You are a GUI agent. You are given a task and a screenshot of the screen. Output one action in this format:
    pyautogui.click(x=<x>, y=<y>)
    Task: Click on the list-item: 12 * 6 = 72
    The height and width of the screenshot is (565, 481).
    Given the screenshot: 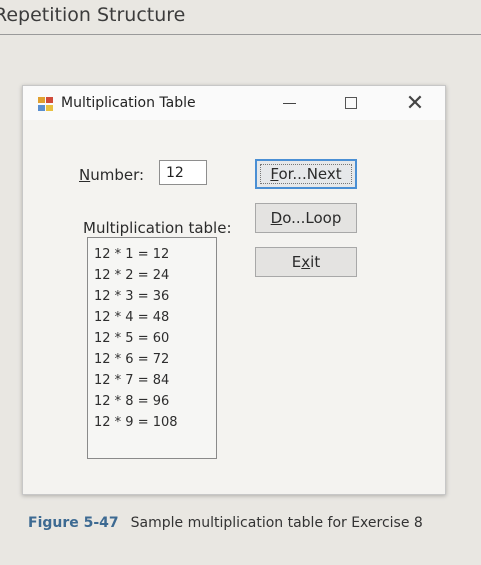 What is the action you would take?
    pyautogui.click(x=152, y=359)
    